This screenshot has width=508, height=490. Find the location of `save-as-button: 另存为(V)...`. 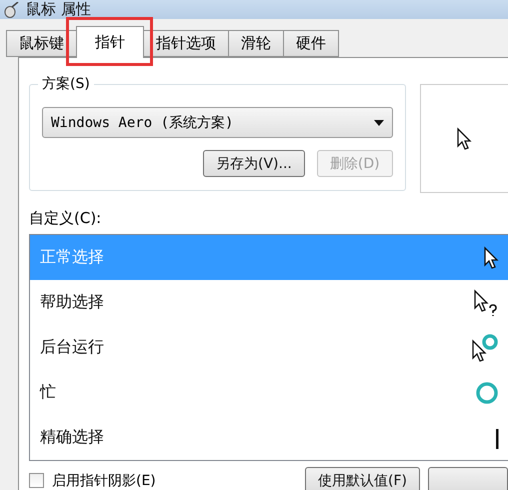

save-as-button: 另存为(V)... is located at coordinates (254, 163).